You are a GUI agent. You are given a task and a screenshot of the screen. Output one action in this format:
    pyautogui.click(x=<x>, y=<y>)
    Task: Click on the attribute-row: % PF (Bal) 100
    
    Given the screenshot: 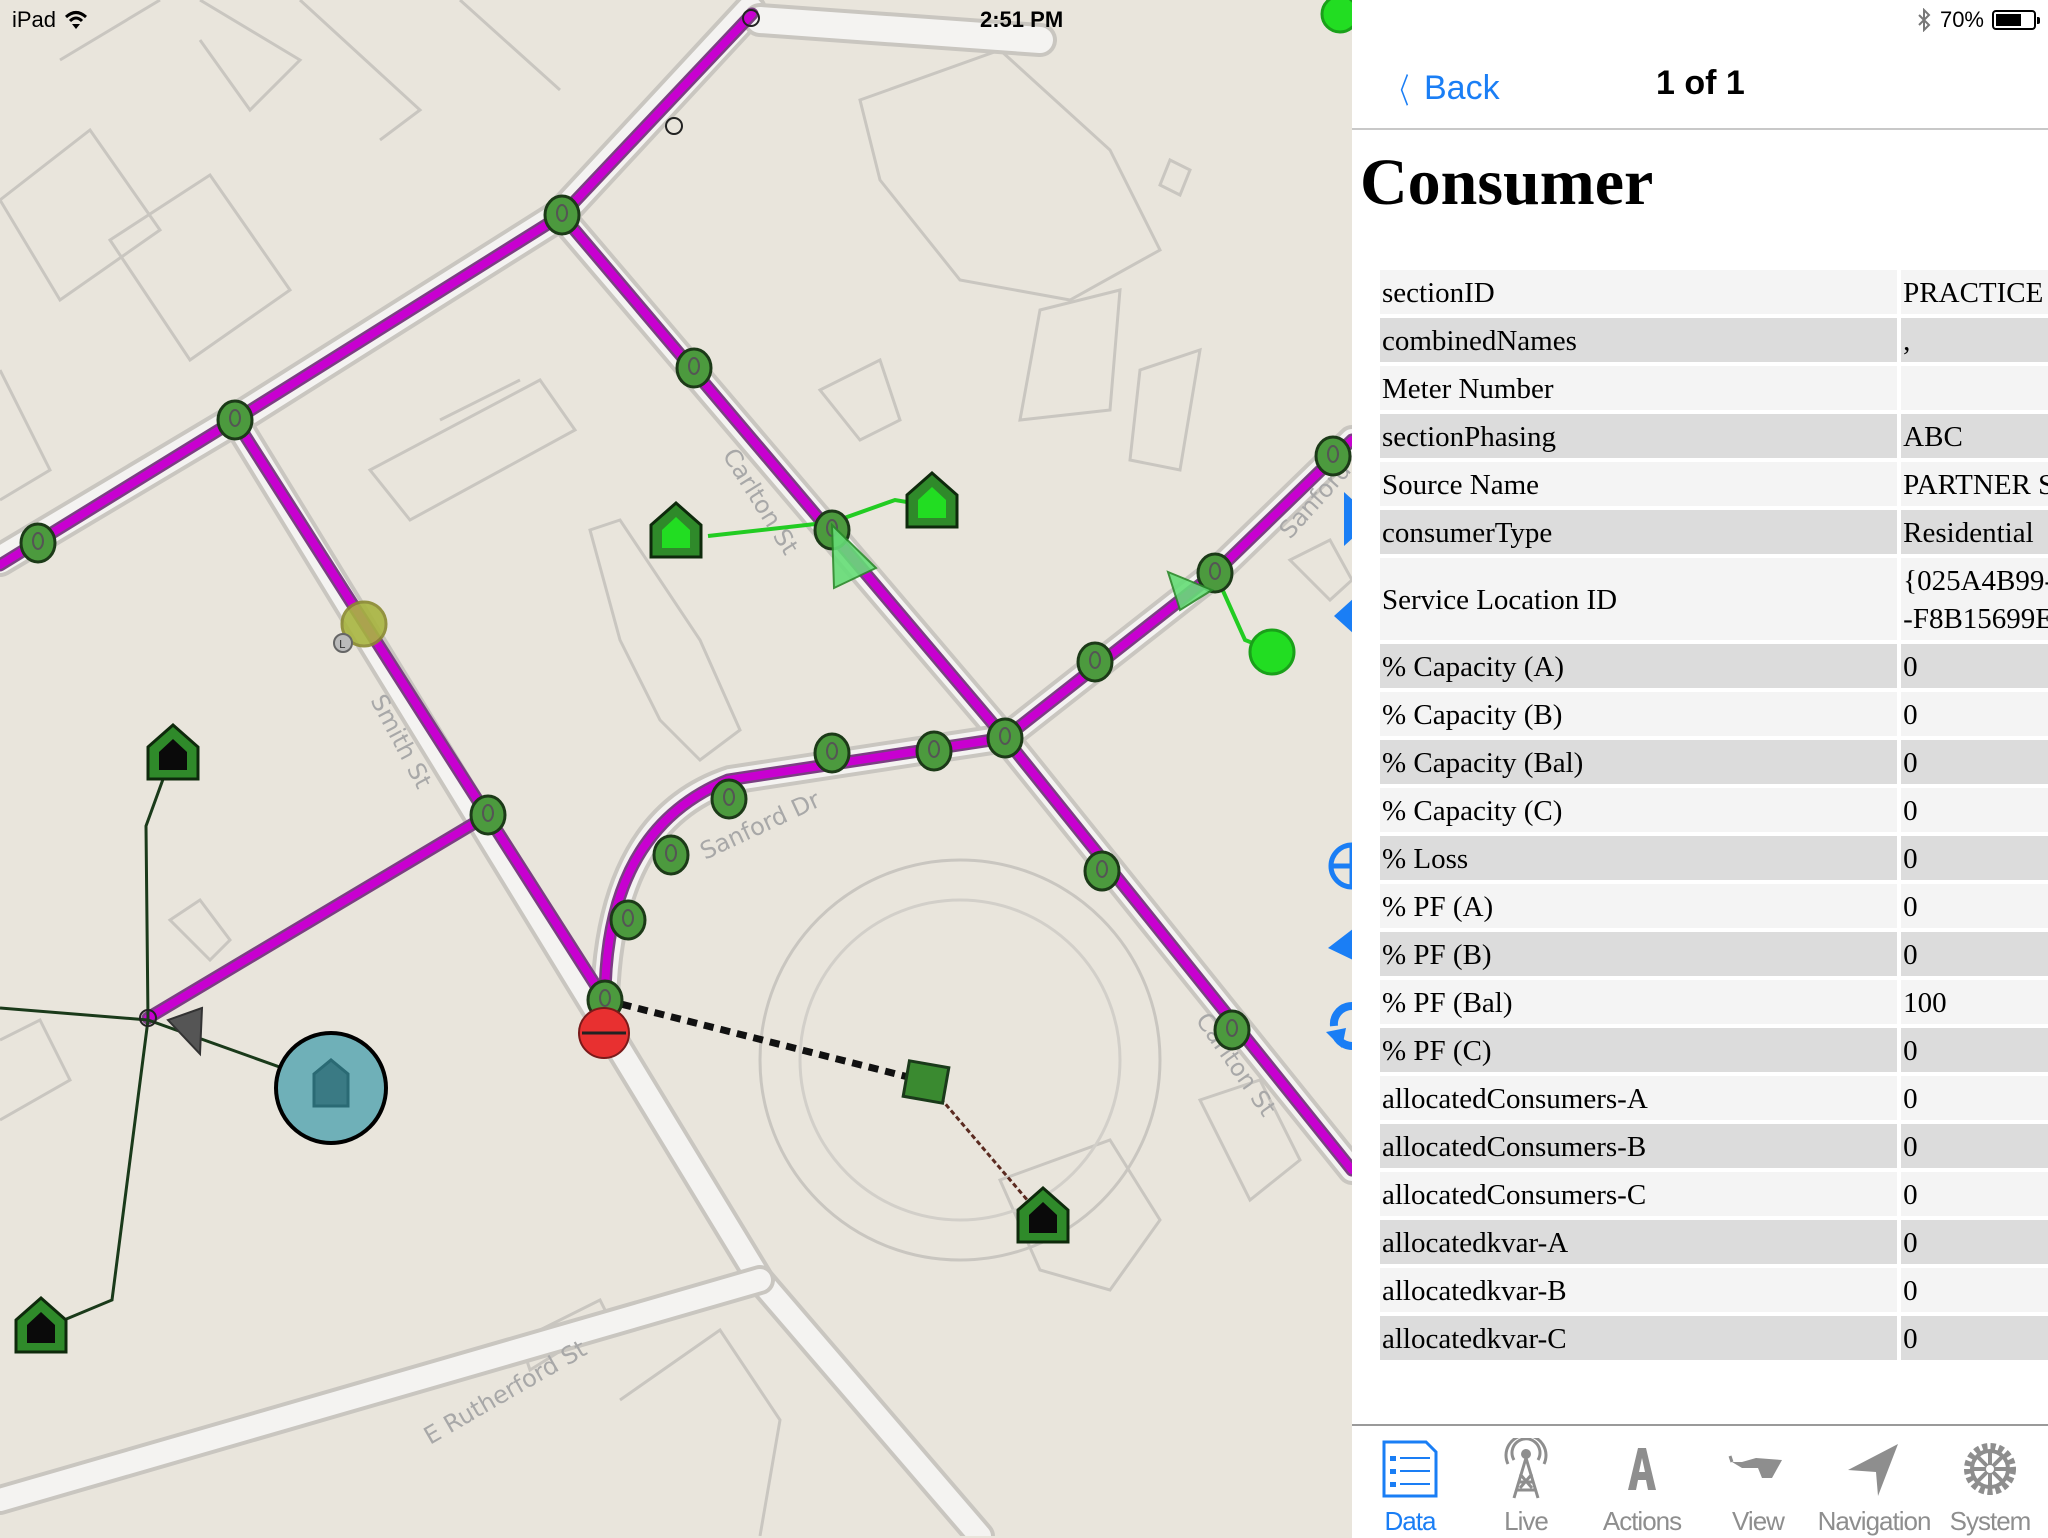 What is the action you would take?
    pyautogui.click(x=1714, y=1002)
    